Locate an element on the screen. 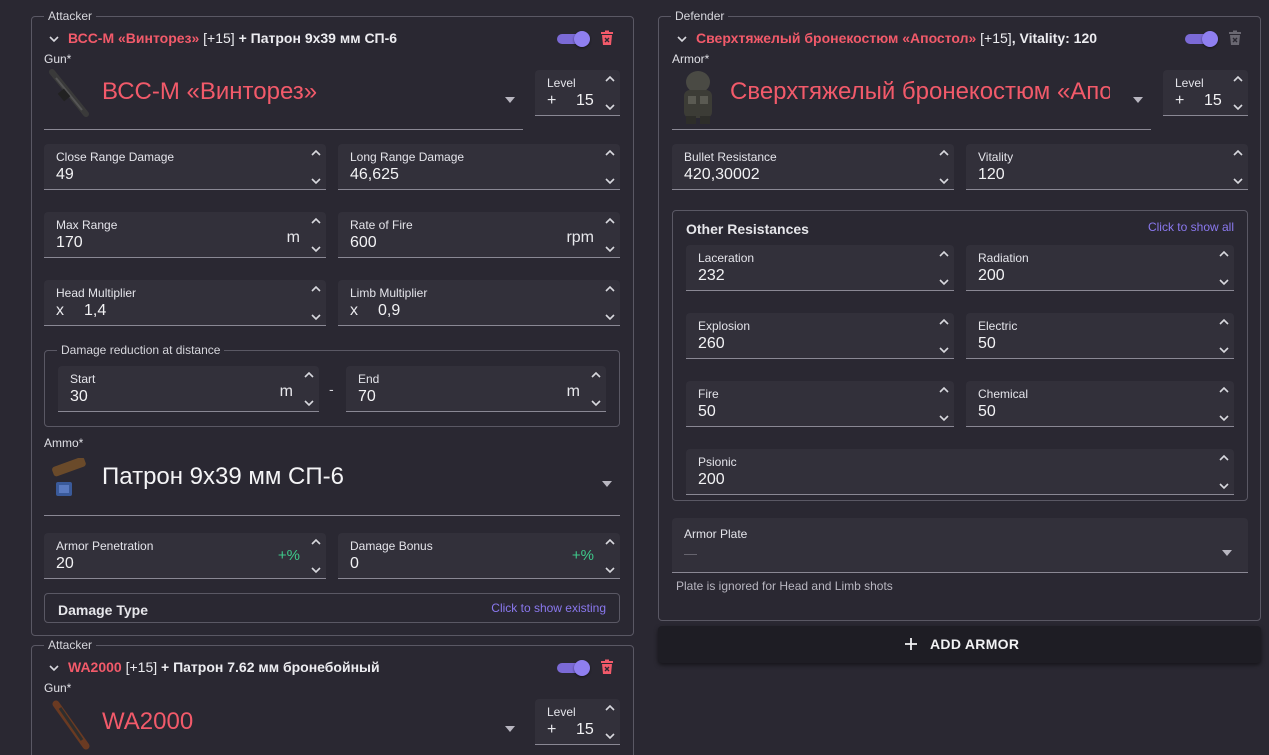 Image resolution: width=1269 pixels, height=755 pixels. electric-field: Electric 50 is located at coordinates (1100, 336).